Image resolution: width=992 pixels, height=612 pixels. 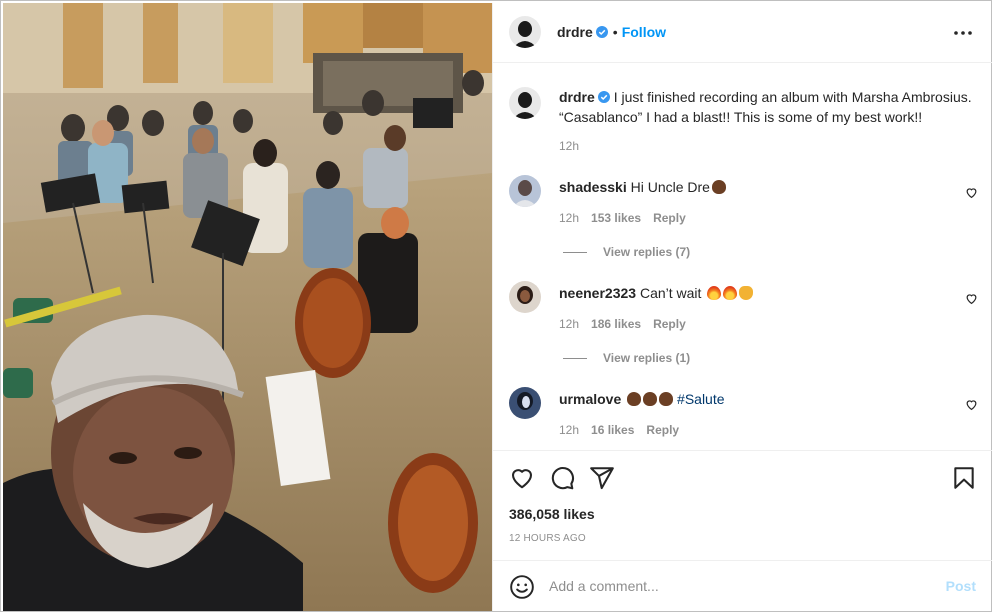 I want to click on hashtag-link: #Salute, so click(x=700, y=399).